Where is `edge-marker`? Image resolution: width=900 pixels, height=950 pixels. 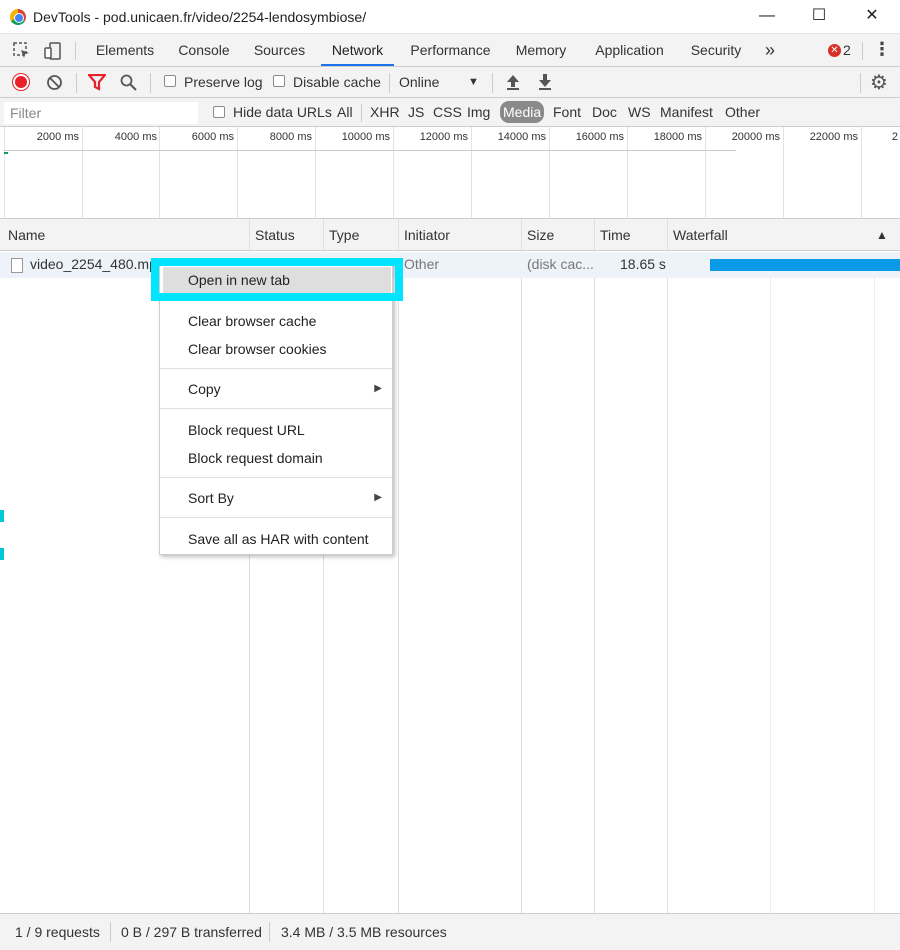 edge-marker is located at coordinates (2, 516).